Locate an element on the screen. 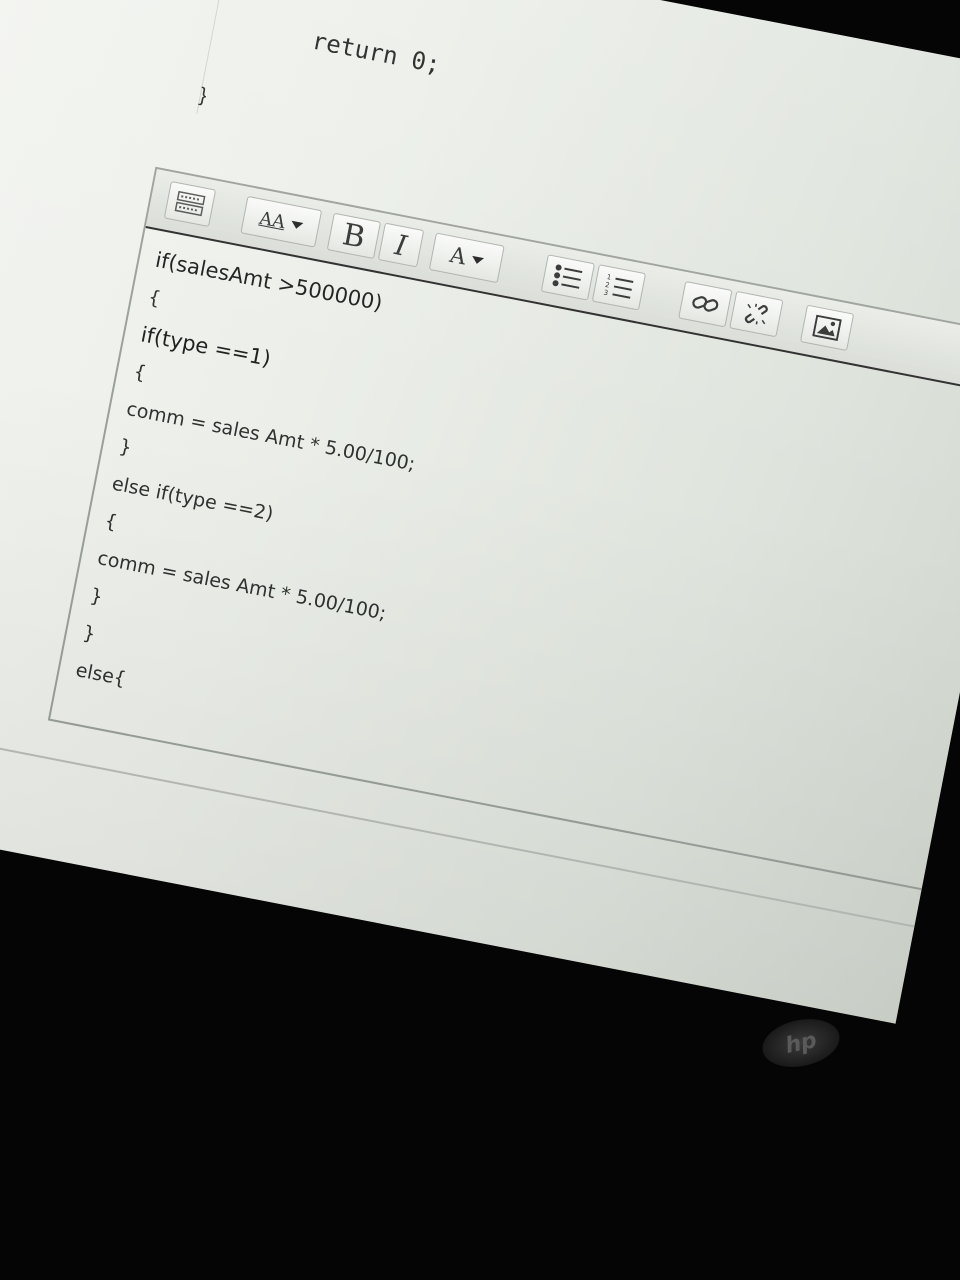 The width and height of the screenshot is (960, 1280). bold-button: B is located at coordinates (354, 236).